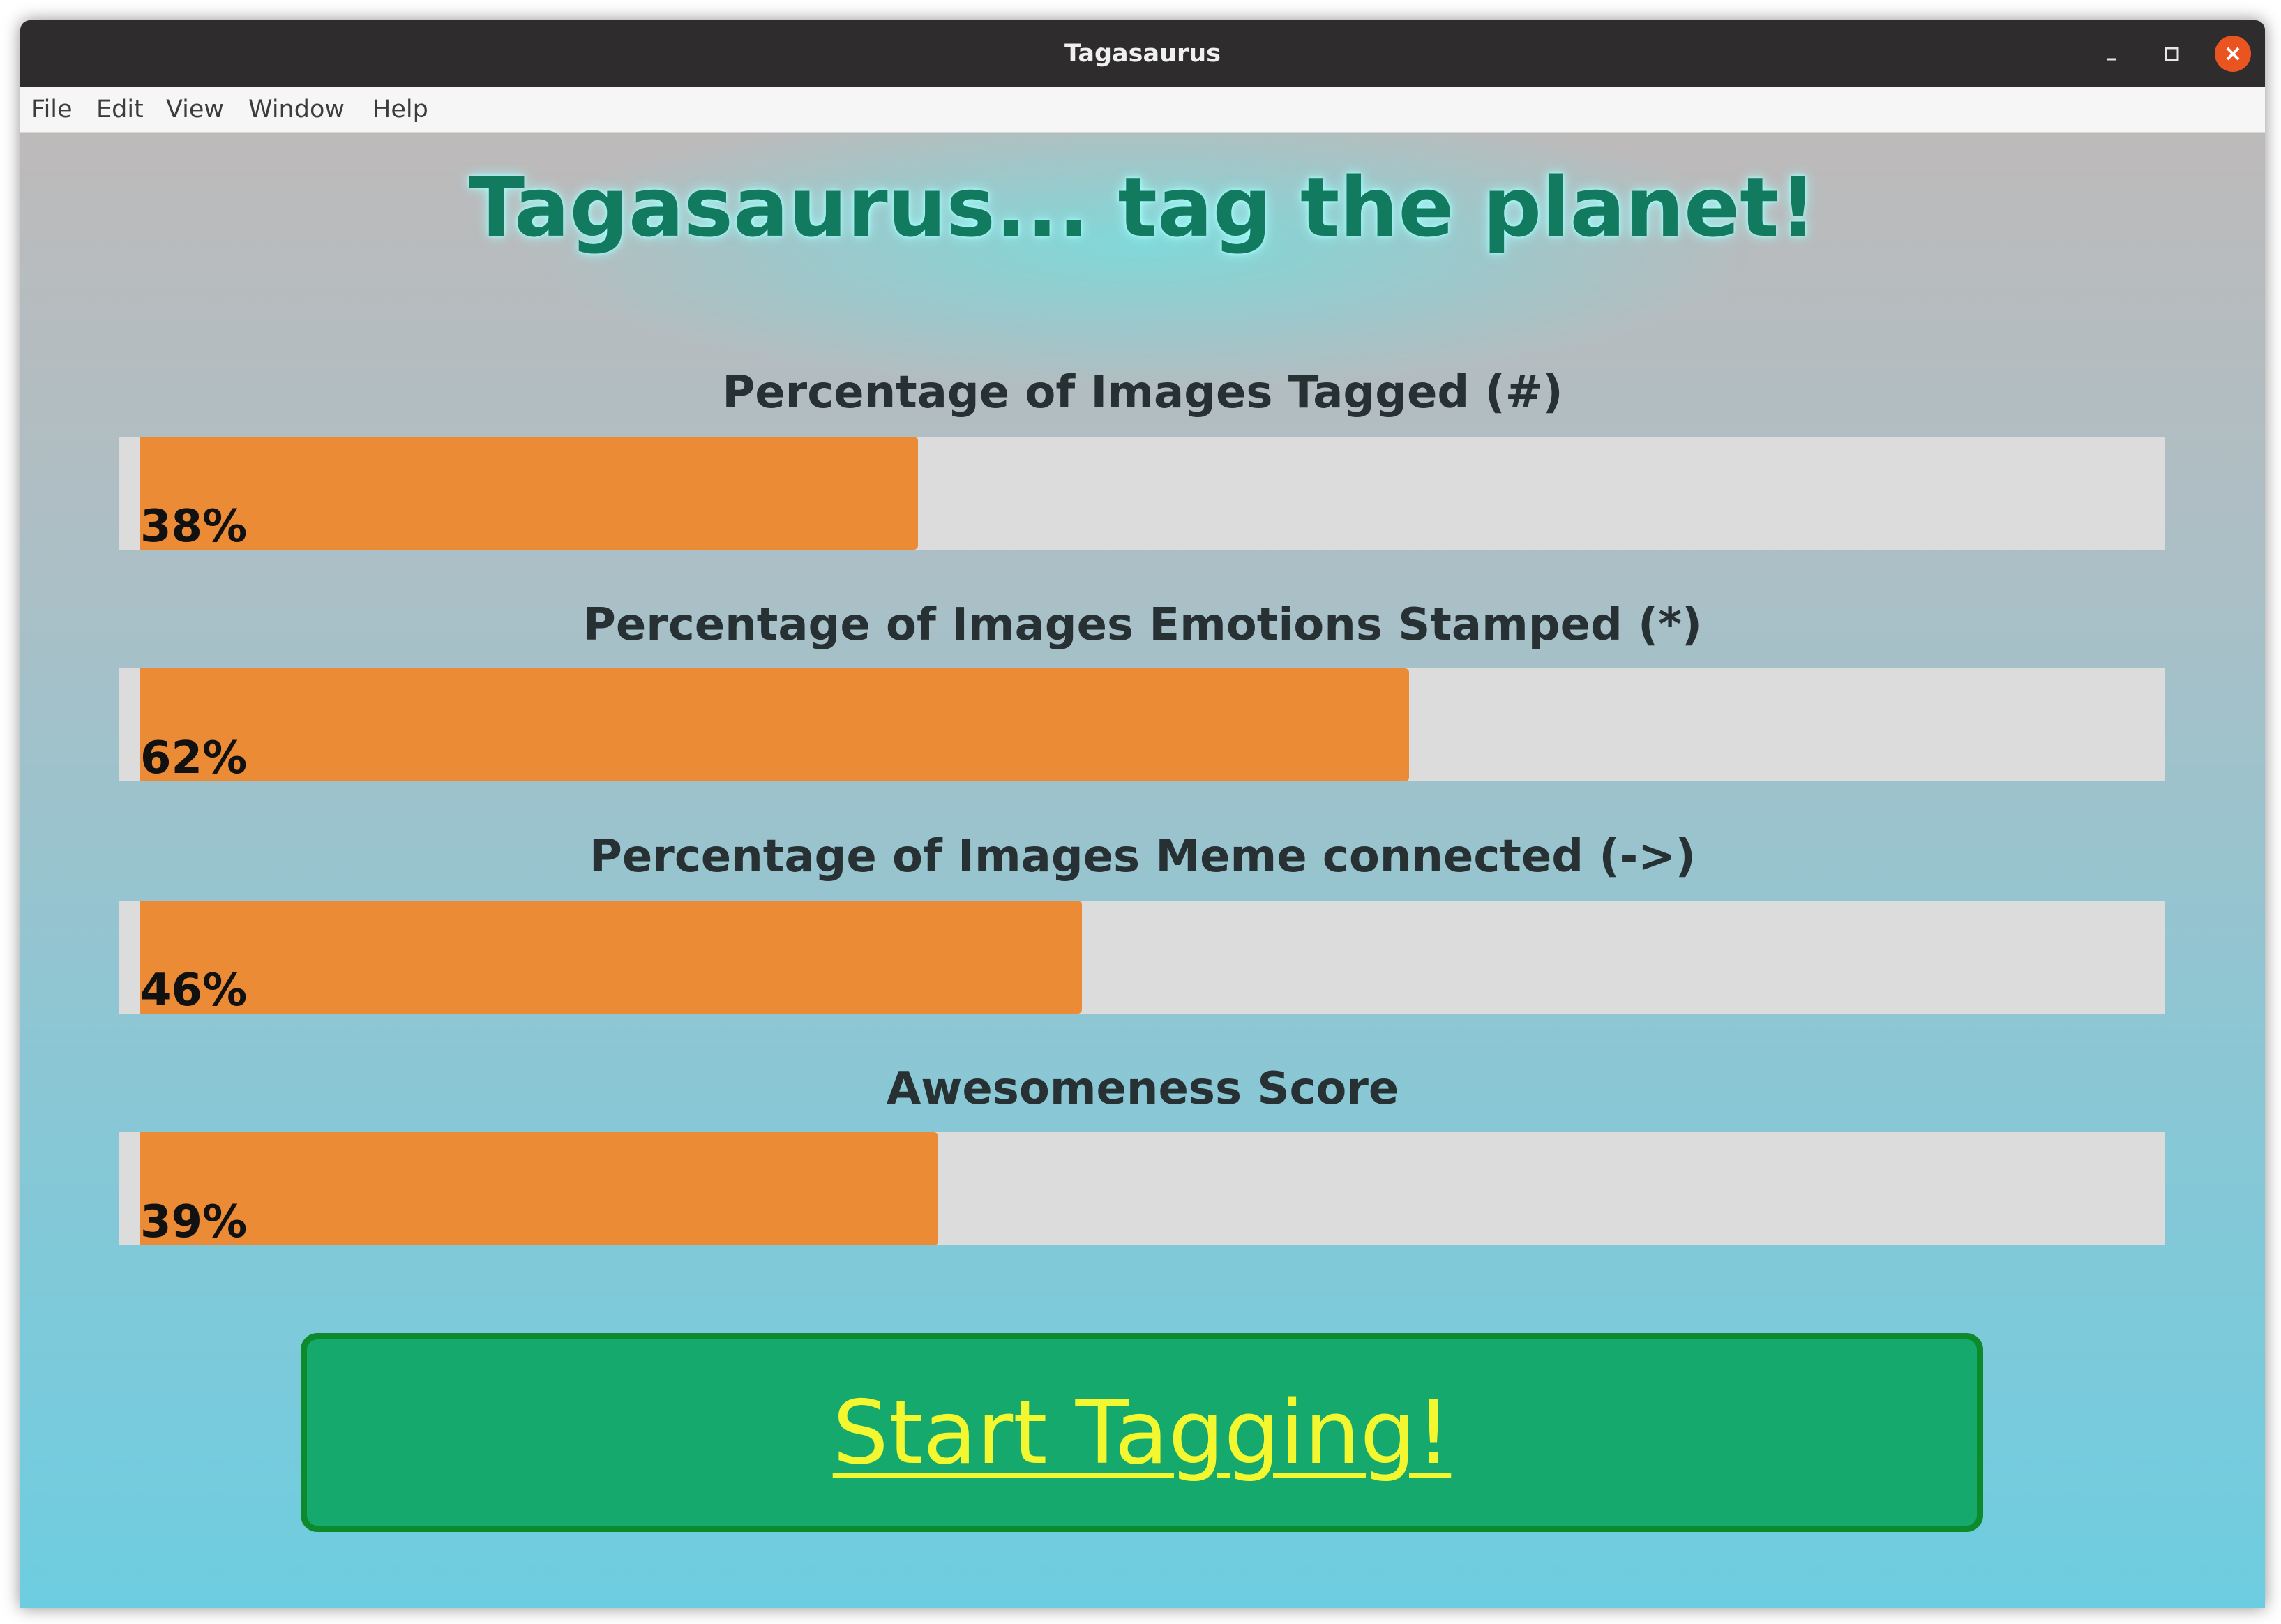 This screenshot has height=1624, width=2281. What do you see at coordinates (194, 990) in the screenshot?
I see `progress-value-meme: 46%` at bounding box center [194, 990].